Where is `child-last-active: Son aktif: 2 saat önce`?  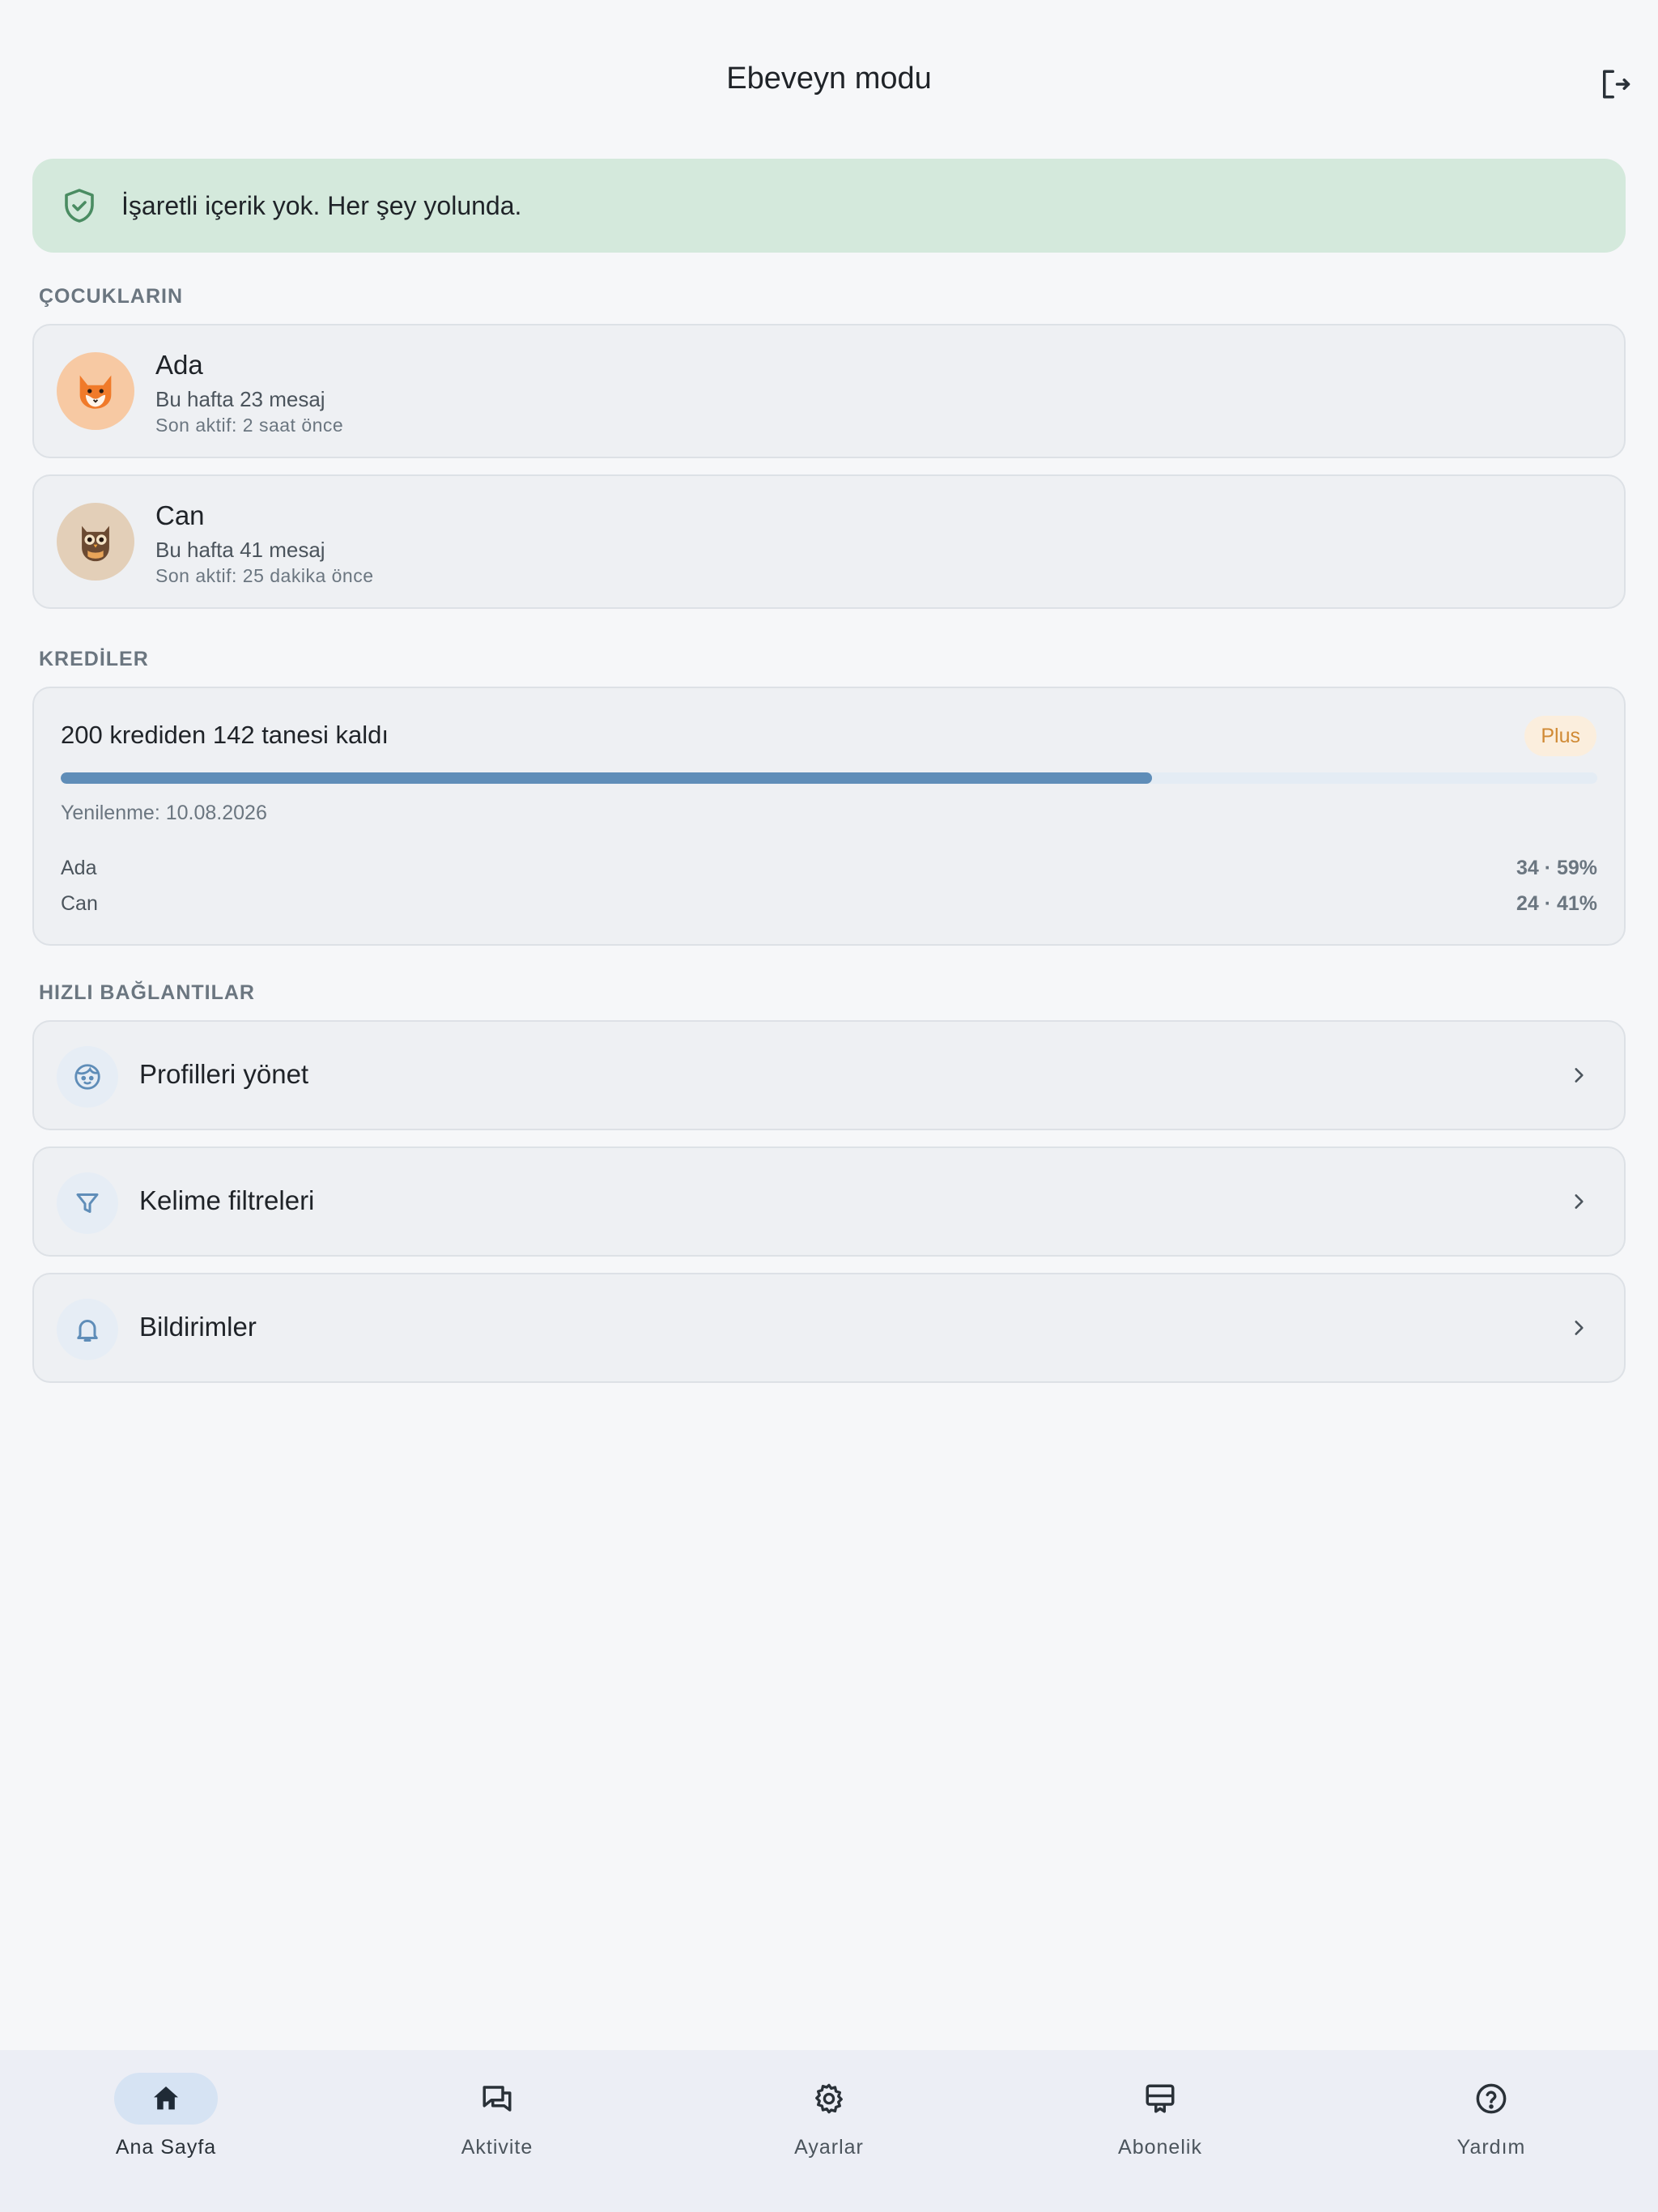
child-last-active: Son aktif: 2 saat önce is located at coordinates (249, 426).